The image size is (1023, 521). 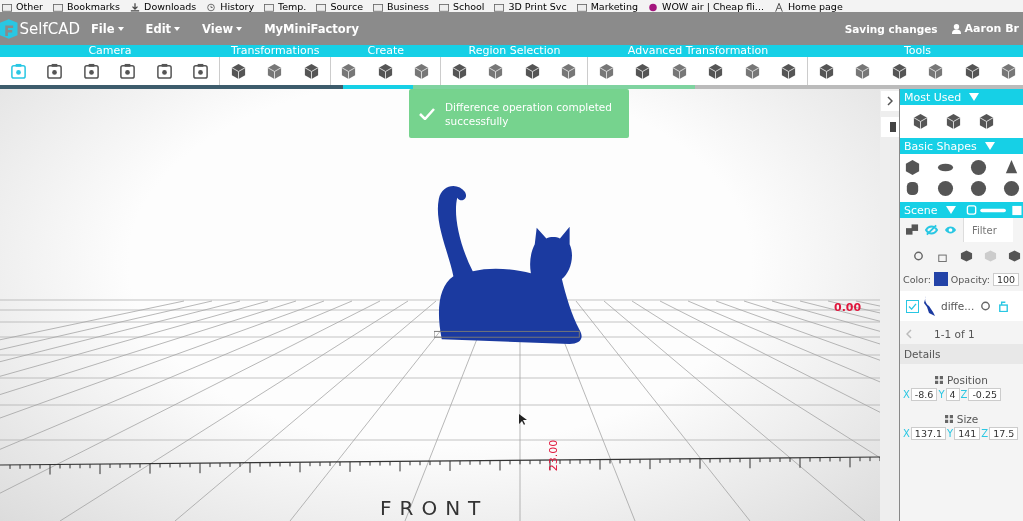 I want to click on number-field: 4, so click(x=952, y=394).